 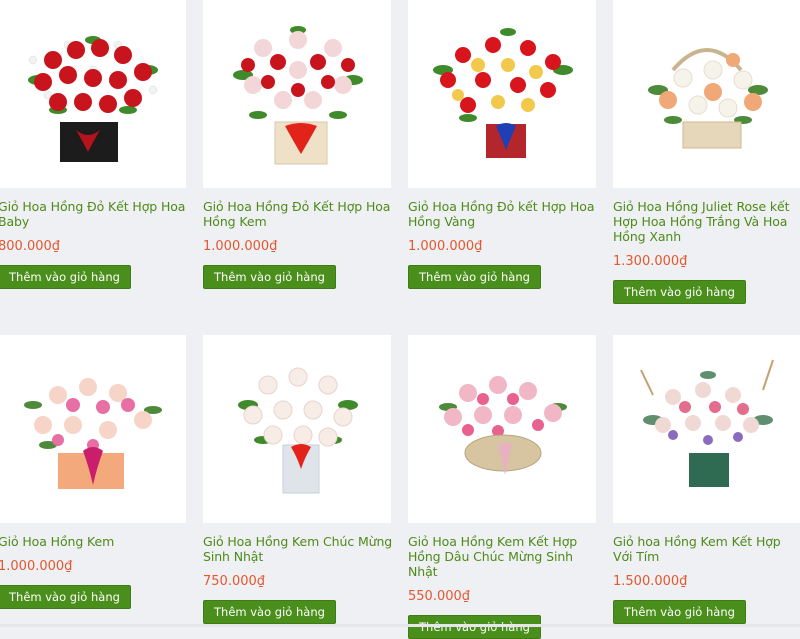 I want to click on product-price: 1.500.000₫, so click(x=650, y=581).